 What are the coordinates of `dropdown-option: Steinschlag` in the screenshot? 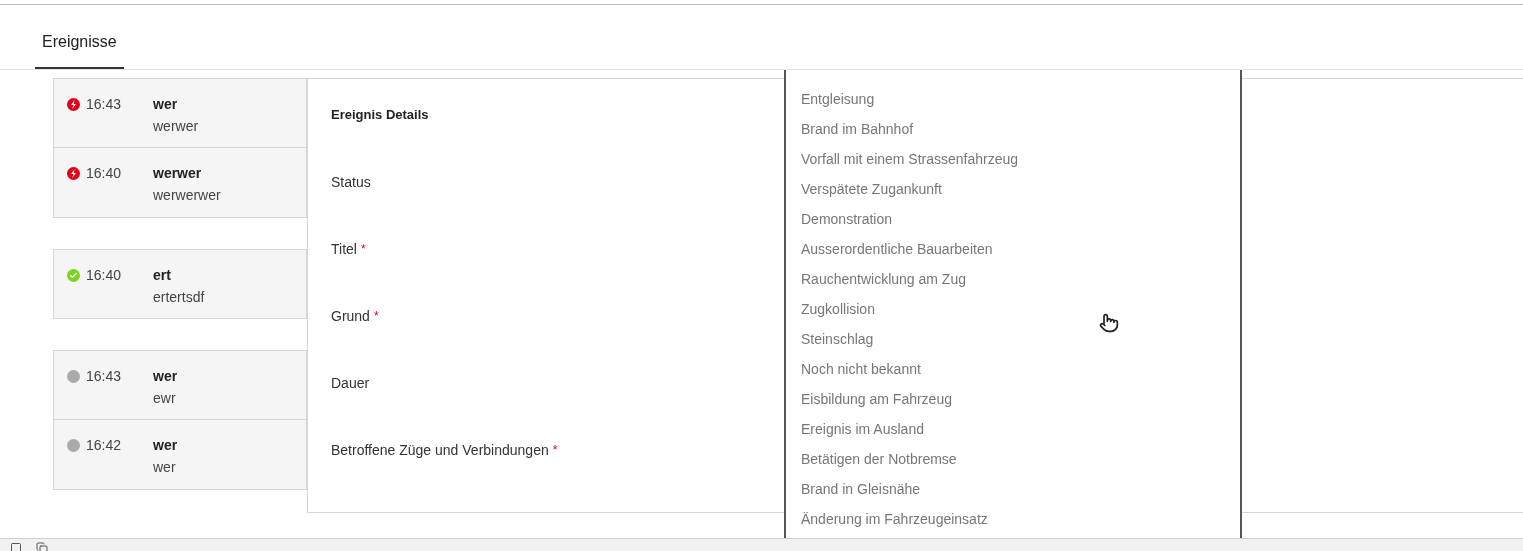 It's located at (1020, 339).